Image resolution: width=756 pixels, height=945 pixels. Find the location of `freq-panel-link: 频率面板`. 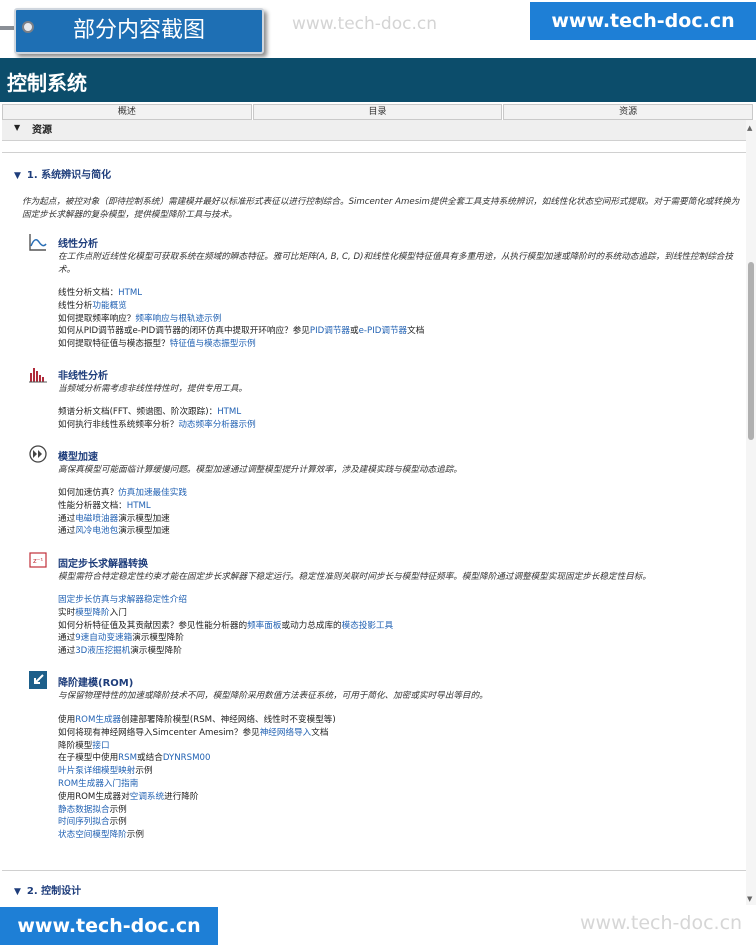

freq-panel-link: 频率面板 is located at coordinates (264, 626).